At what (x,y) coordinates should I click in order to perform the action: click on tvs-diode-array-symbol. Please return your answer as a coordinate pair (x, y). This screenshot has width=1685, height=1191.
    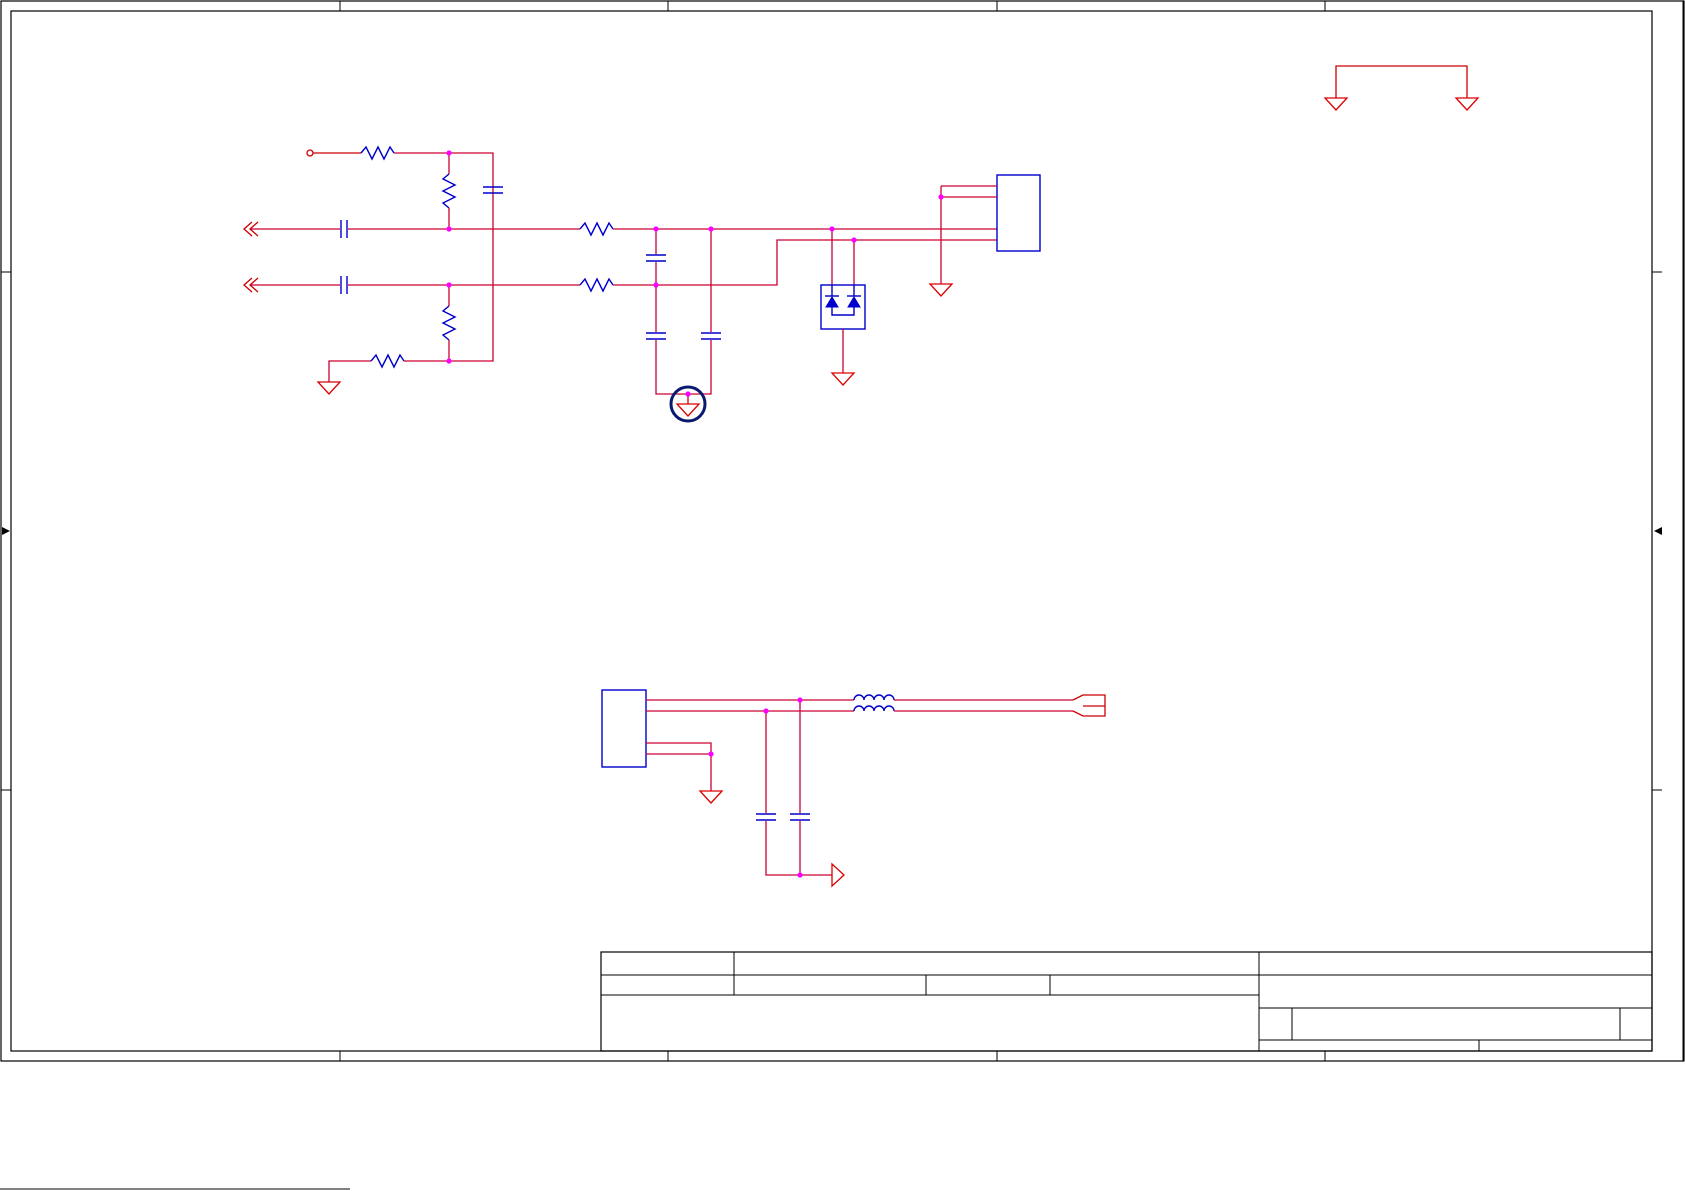
    Looking at the image, I should click on (843, 307).